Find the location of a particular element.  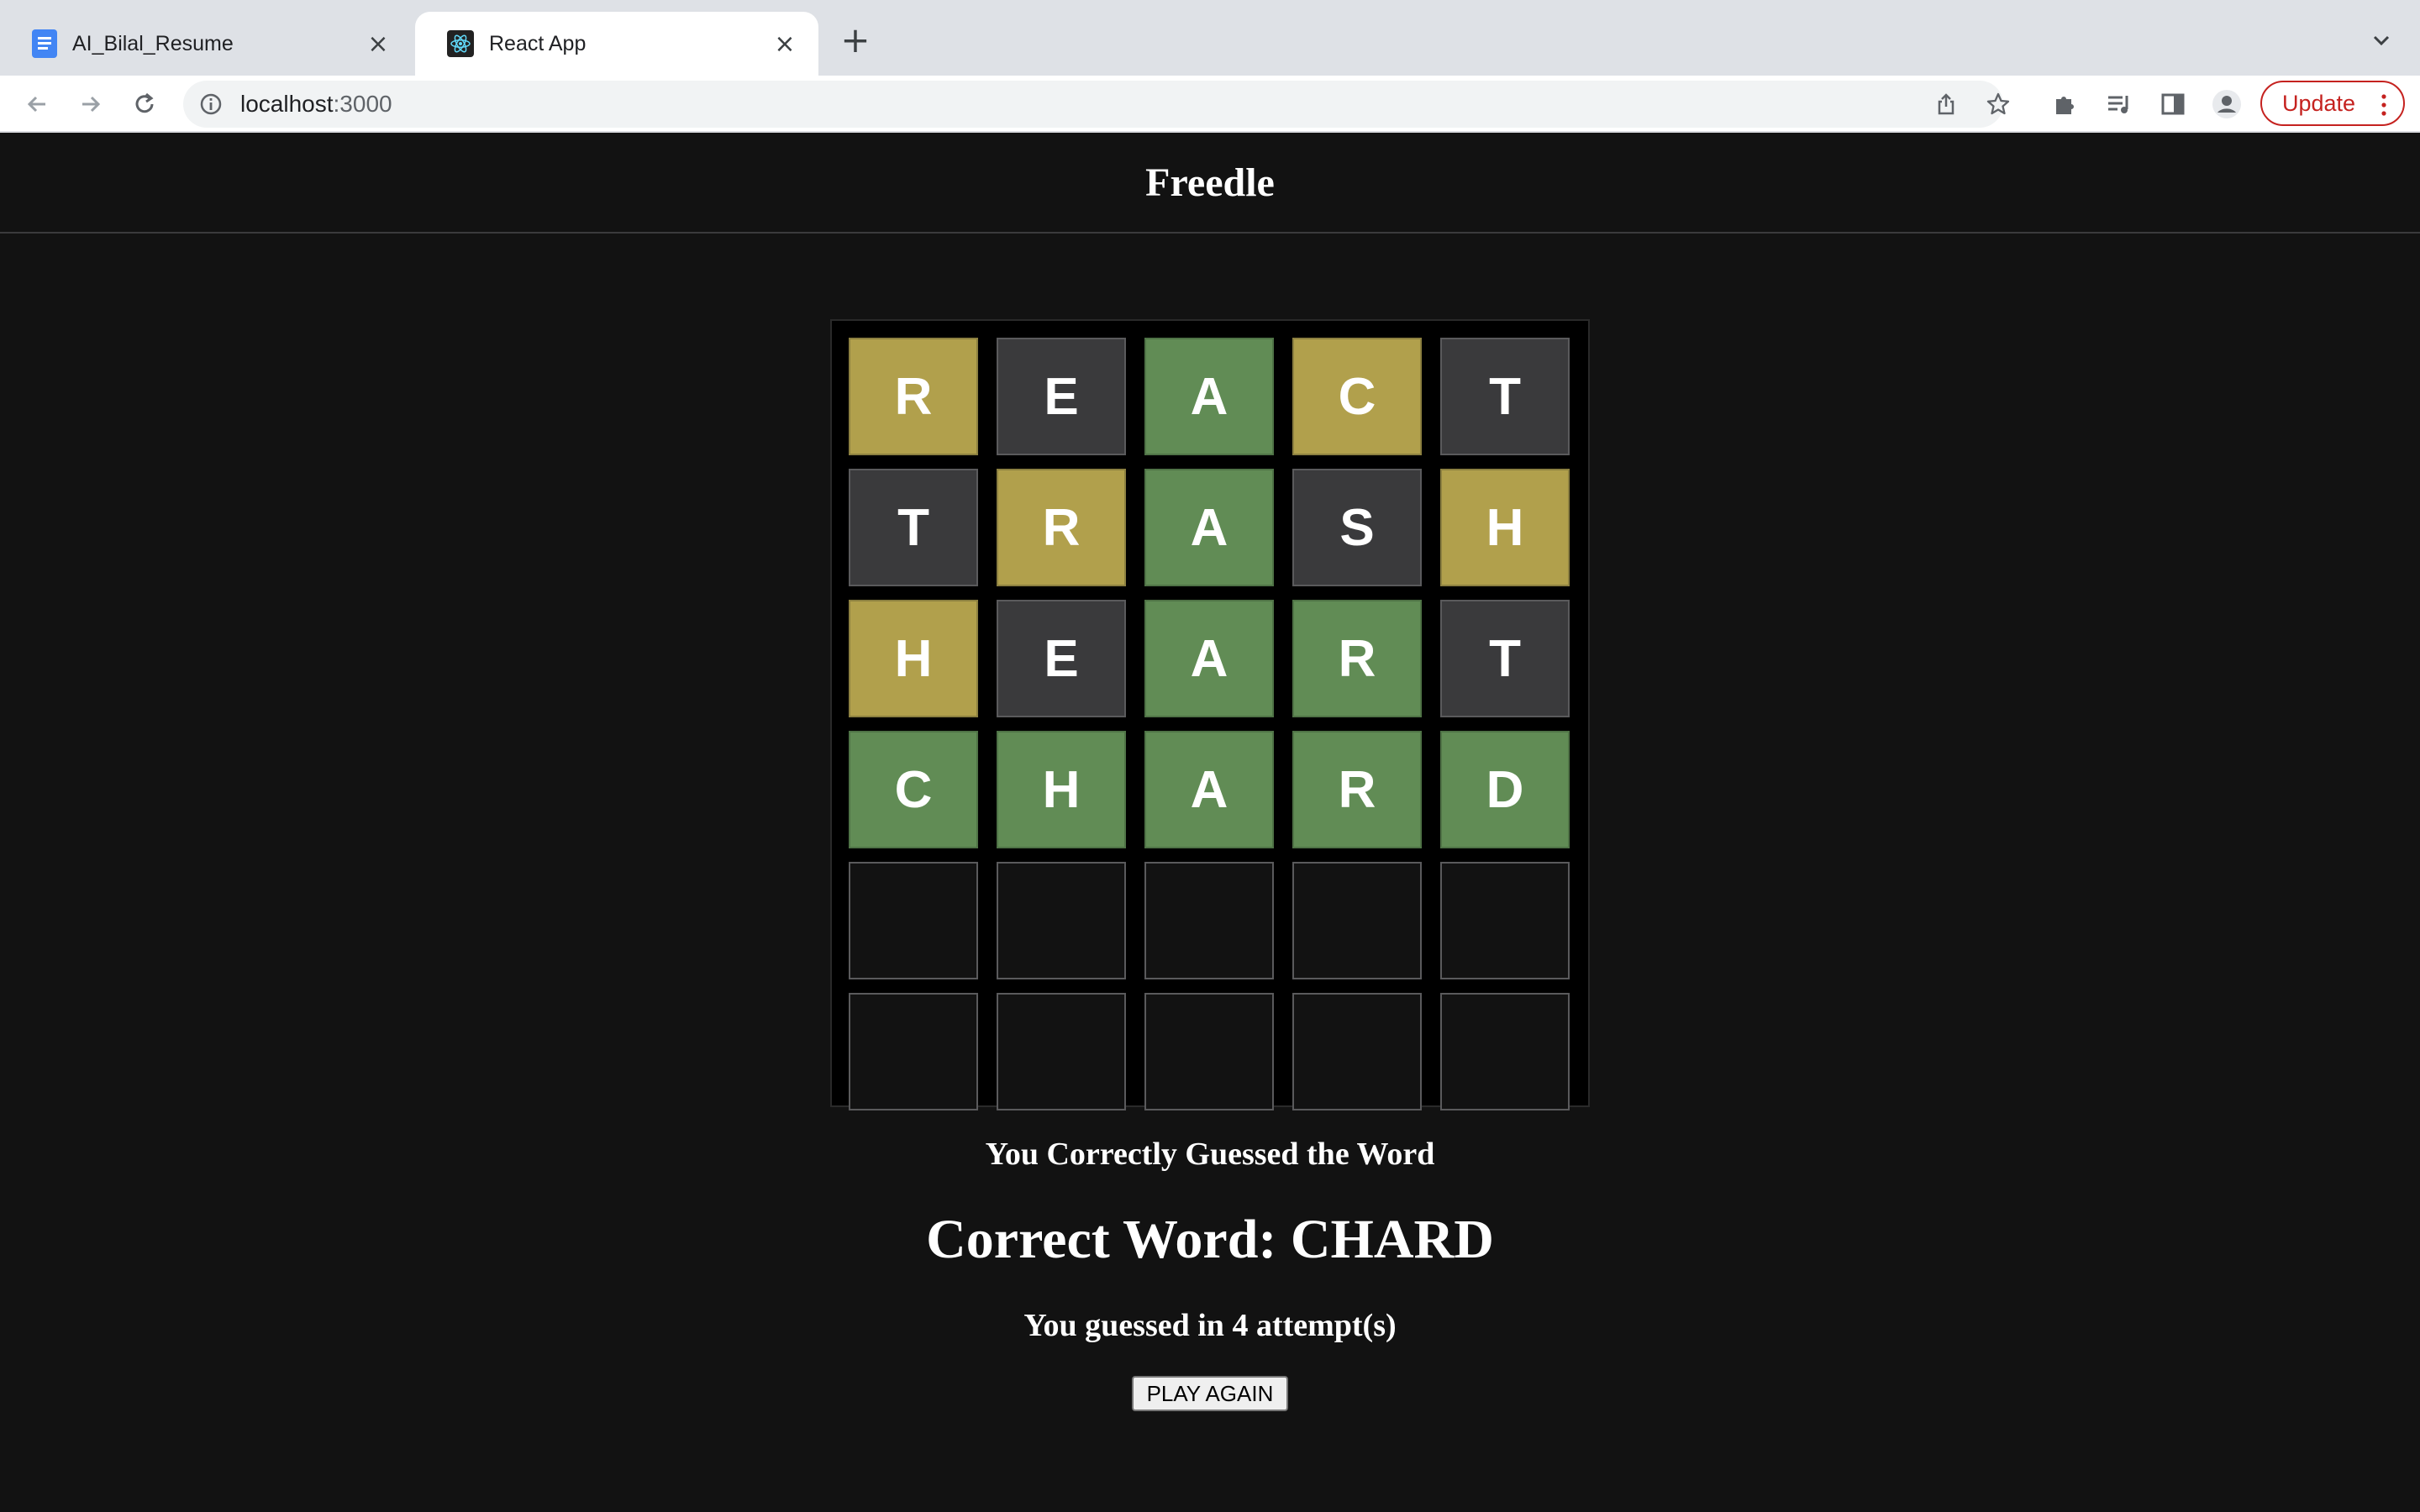

app-header: Freedle is located at coordinates (1210, 183).